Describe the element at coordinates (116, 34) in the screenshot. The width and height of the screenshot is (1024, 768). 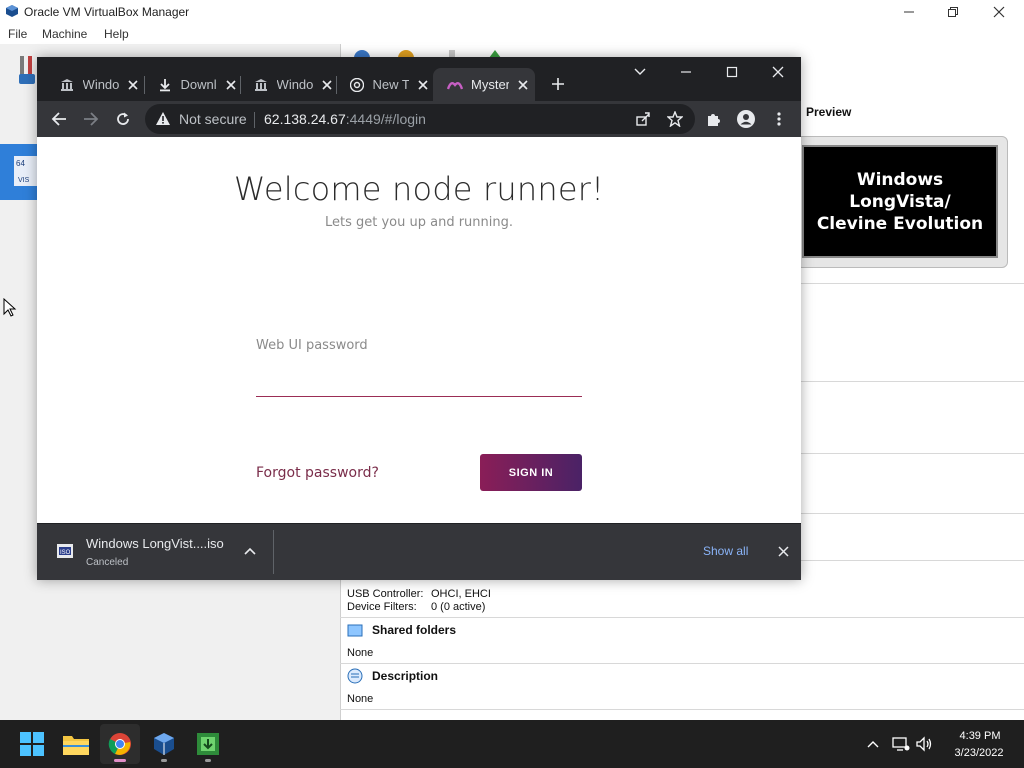
I see `menu-help: Help` at that location.